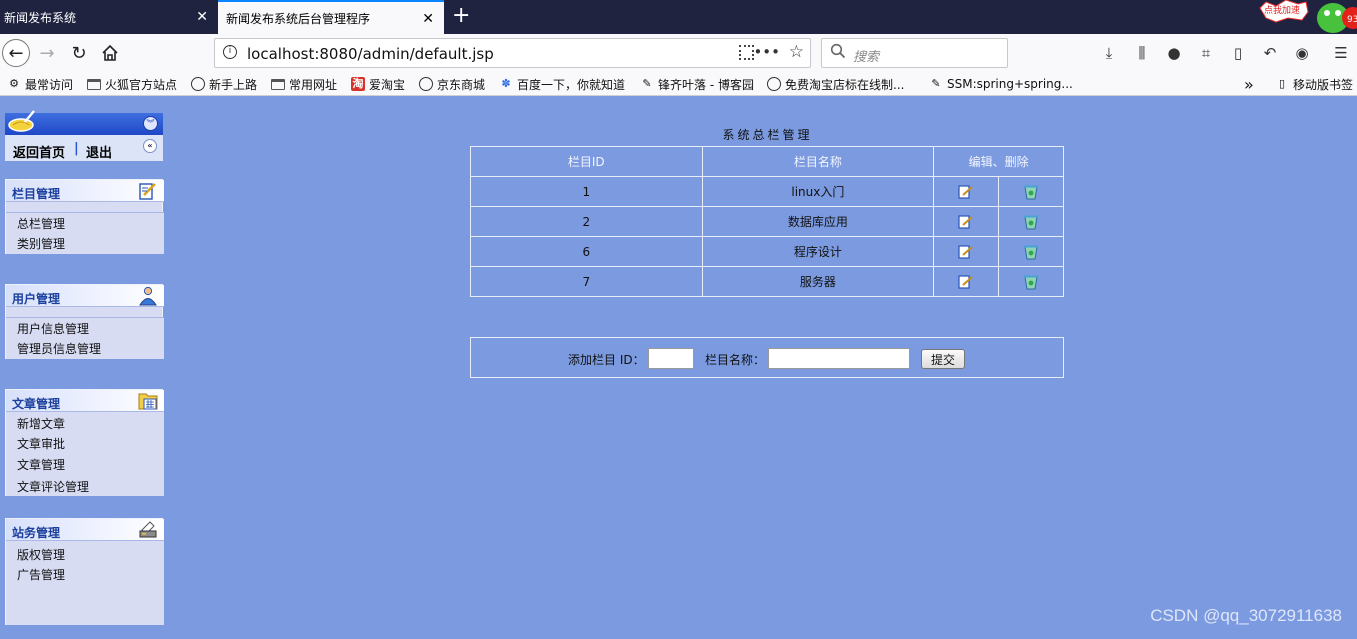  What do you see at coordinates (47, 53) in the screenshot?
I see `forward-button: →` at bounding box center [47, 53].